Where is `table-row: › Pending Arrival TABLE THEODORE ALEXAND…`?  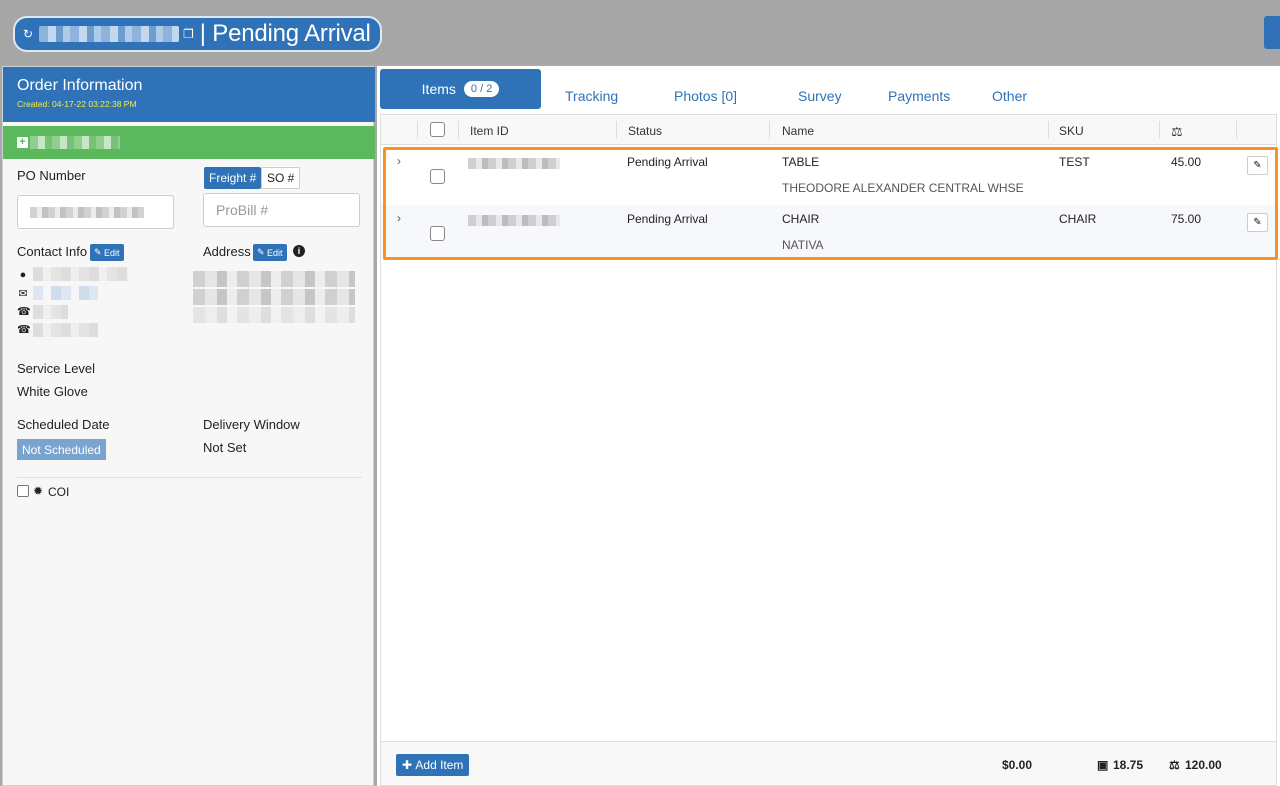
table-row: › Pending Arrival TABLE THEODORE ALEXAND… is located at coordinates (828, 175).